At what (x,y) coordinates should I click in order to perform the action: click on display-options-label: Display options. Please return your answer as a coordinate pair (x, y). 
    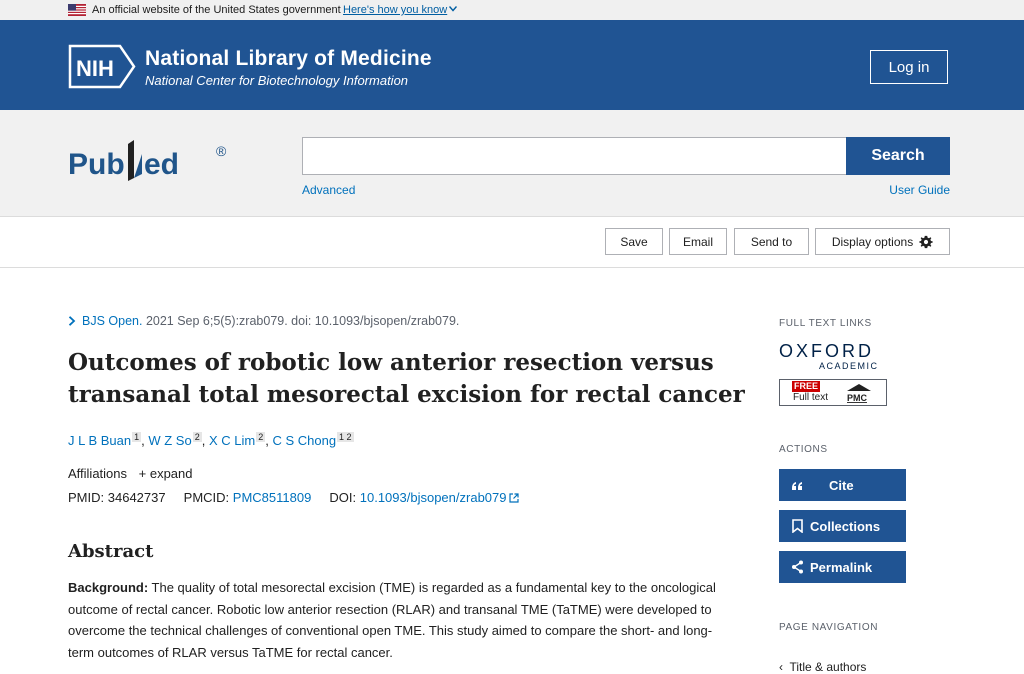
    Looking at the image, I should click on (872, 241).